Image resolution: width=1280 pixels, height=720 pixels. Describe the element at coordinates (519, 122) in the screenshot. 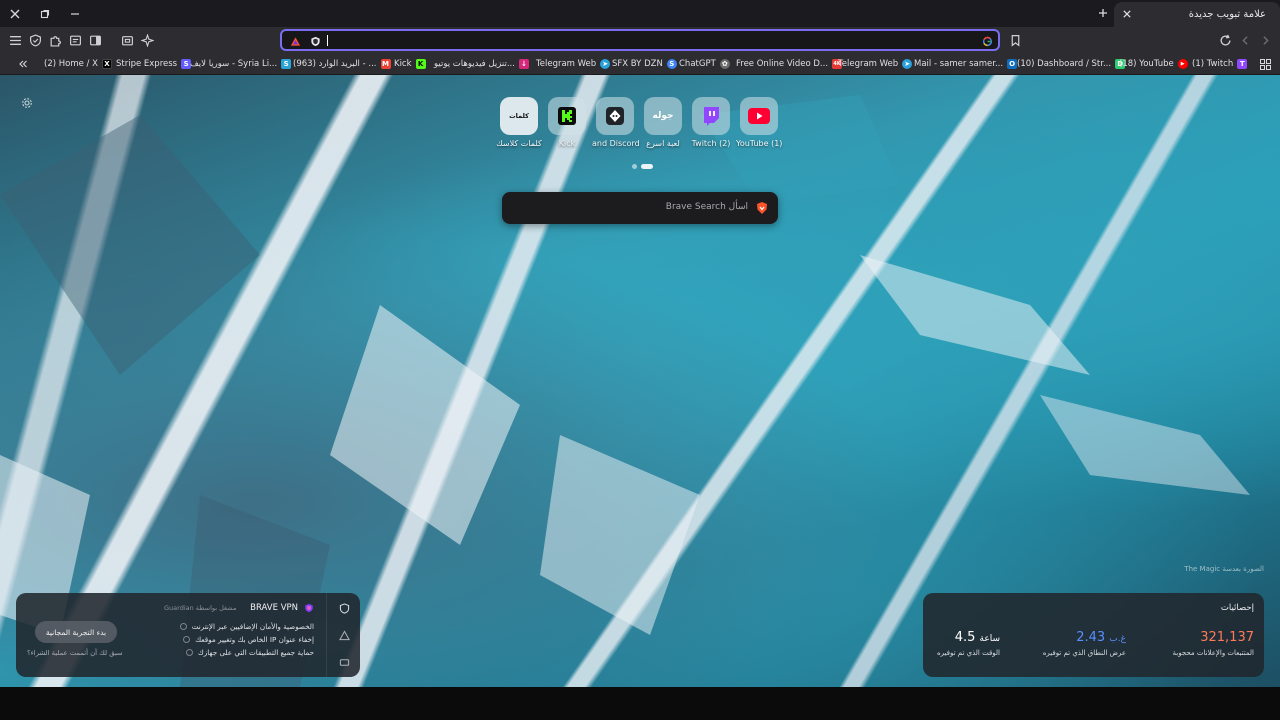

I see `top-site-kalimat: كلمات كلمات كلاسك` at that location.